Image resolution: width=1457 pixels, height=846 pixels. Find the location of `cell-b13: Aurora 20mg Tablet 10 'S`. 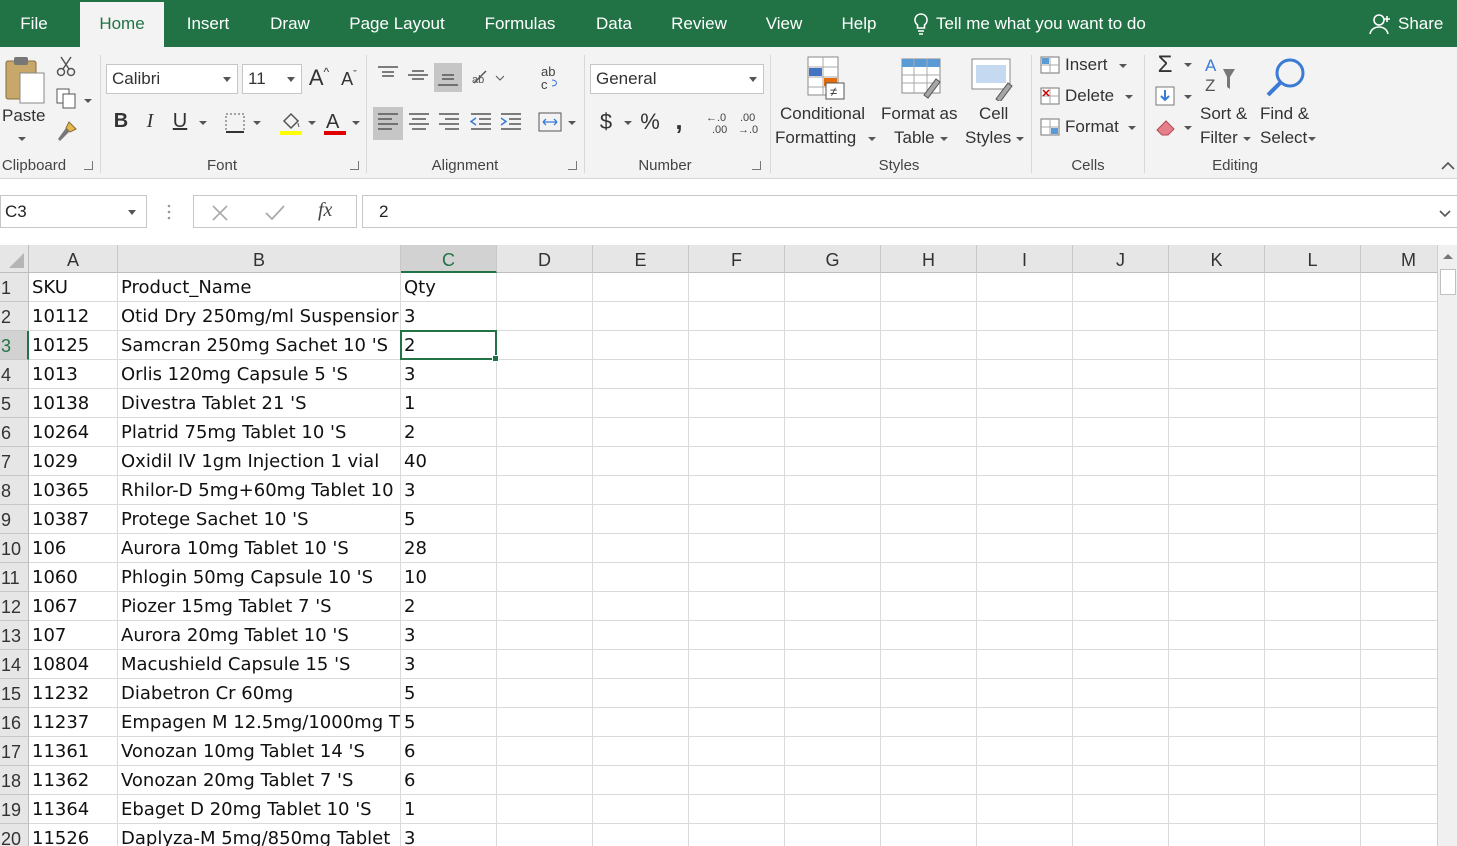

cell-b13: Aurora 20mg Tablet 10 'S is located at coordinates (259, 635).